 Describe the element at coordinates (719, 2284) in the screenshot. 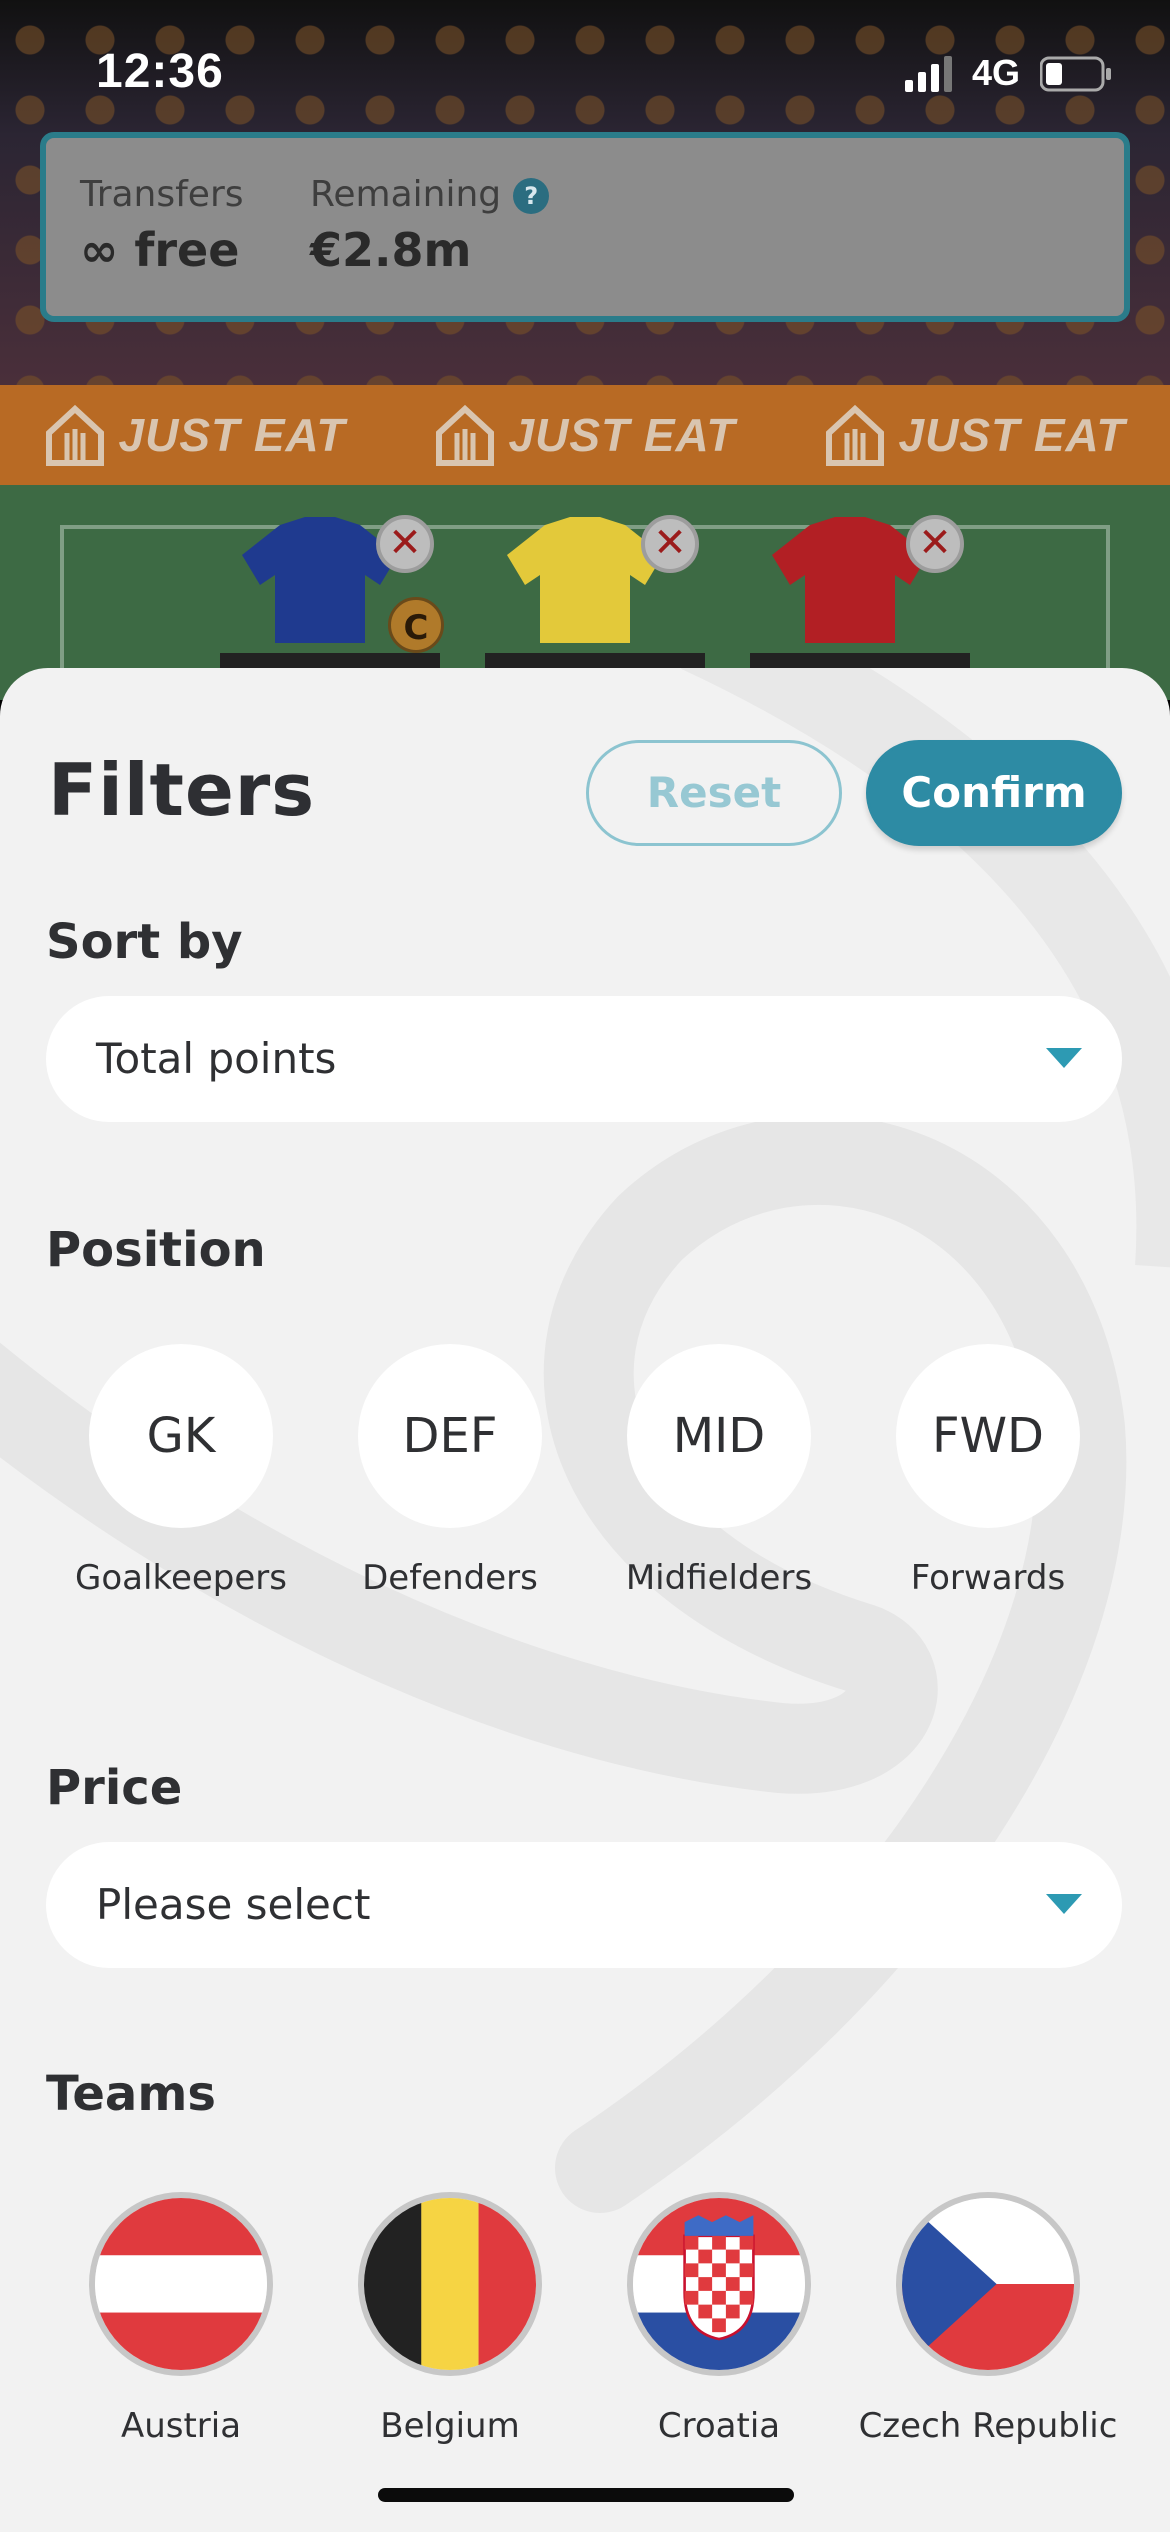

I see `croatia-flag-icon` at that location.